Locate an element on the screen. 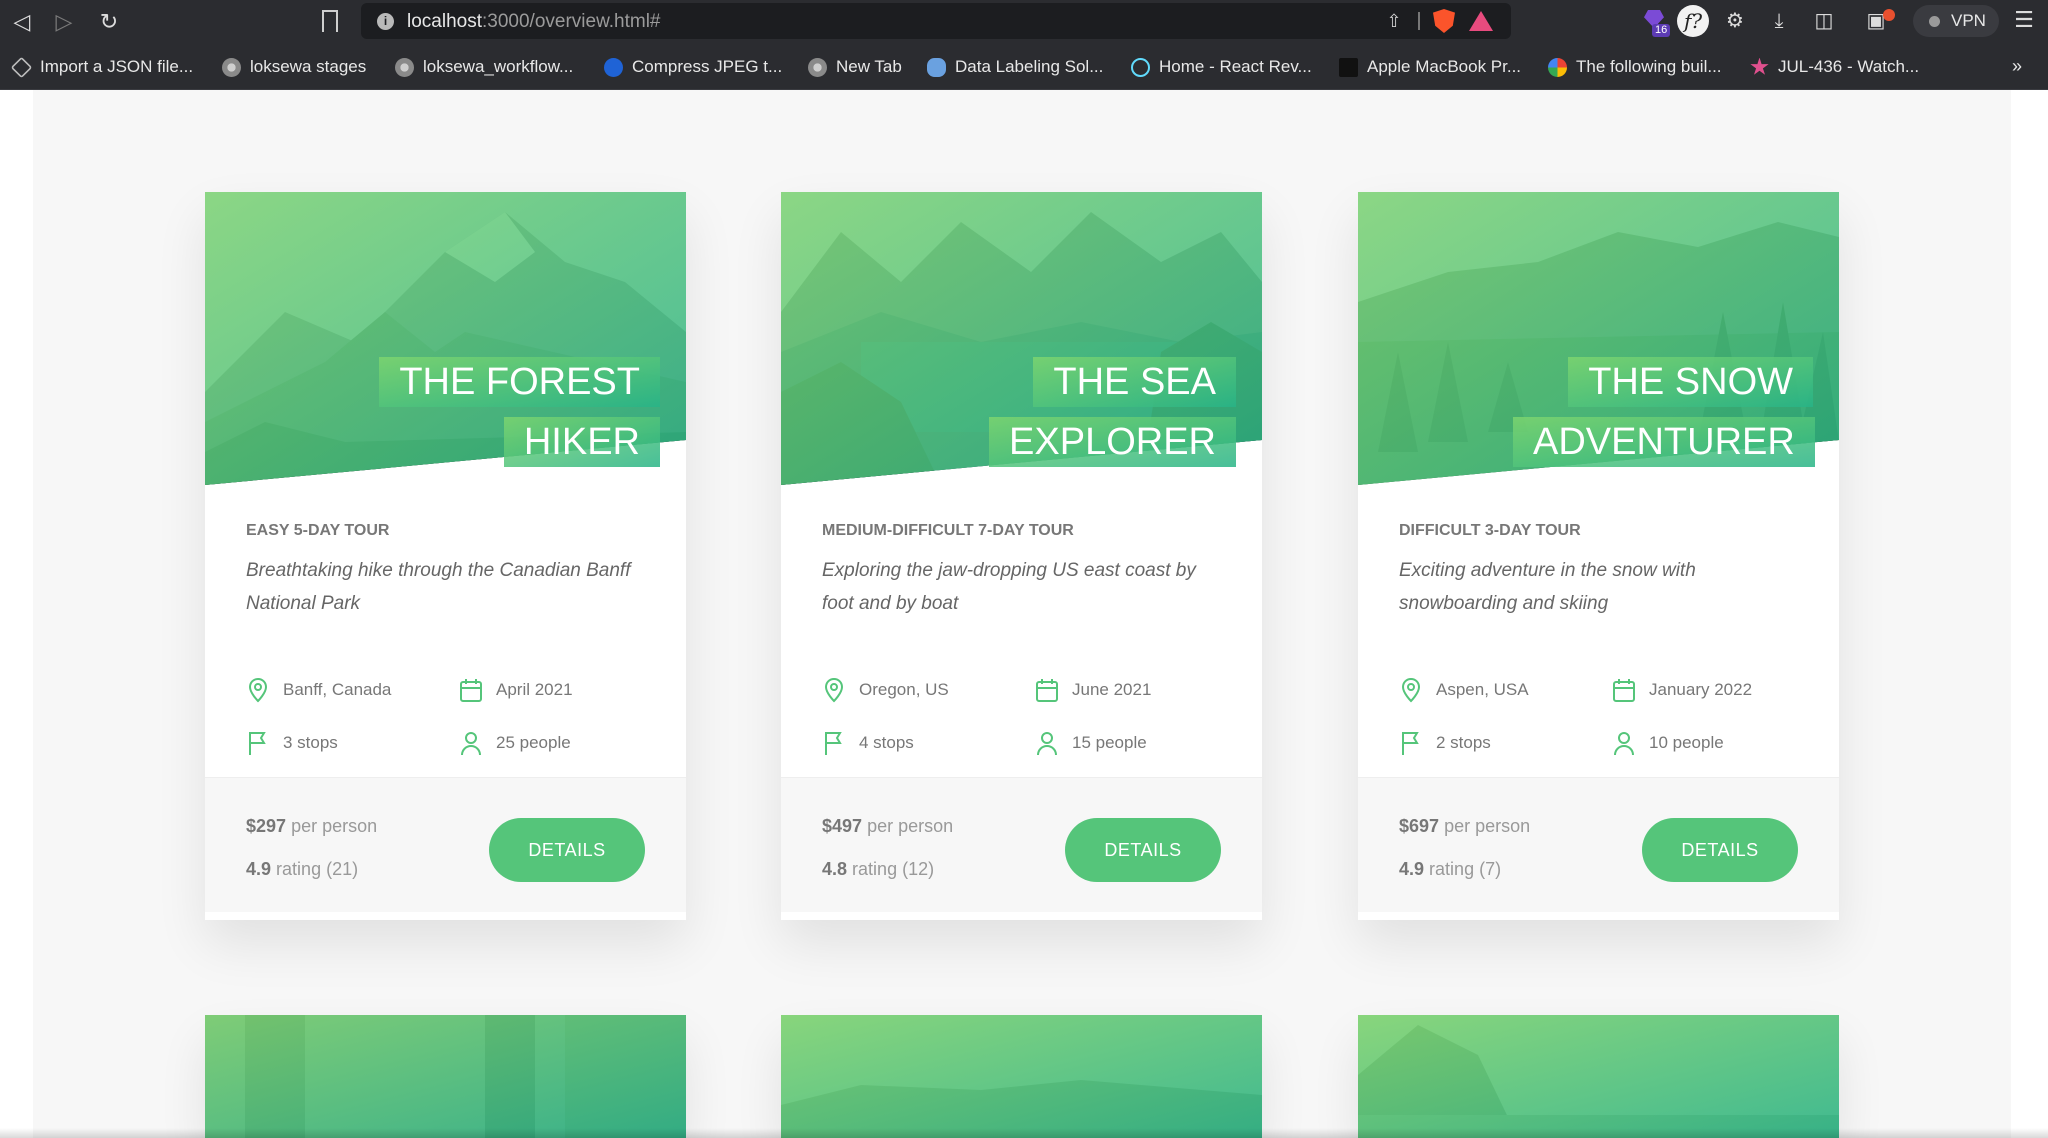  tour-date: January 2022 is located at coordinates (1715, 690).